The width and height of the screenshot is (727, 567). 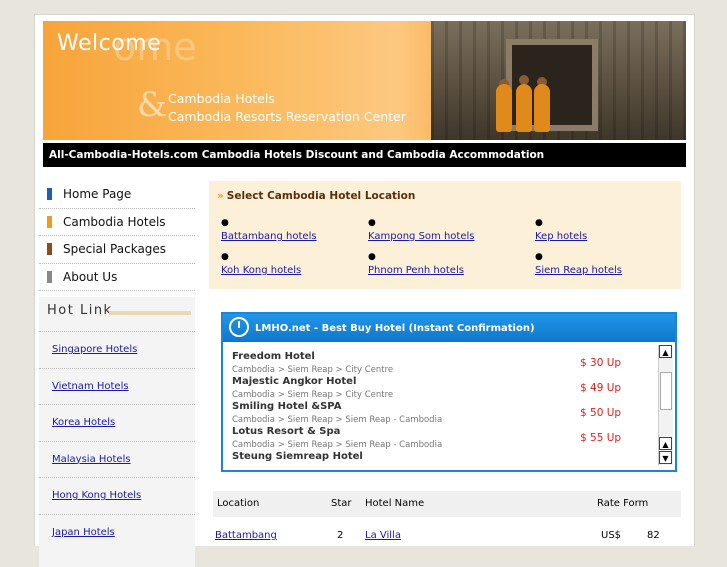 I want to click on widget-scrollbar: ▲ ▲ ▼, so click(x=665, y=405).